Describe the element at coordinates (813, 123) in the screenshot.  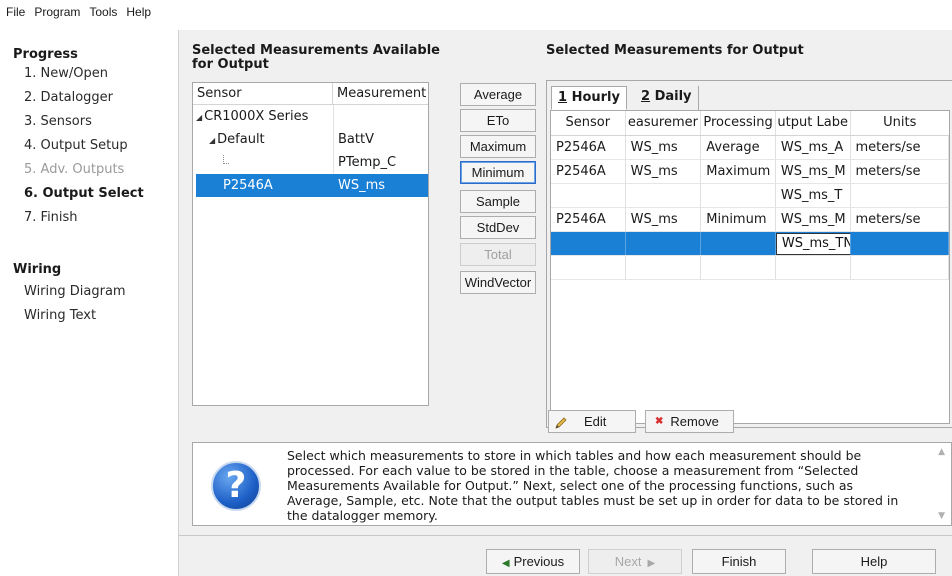
I see `col-header: utput Labe` at that location.